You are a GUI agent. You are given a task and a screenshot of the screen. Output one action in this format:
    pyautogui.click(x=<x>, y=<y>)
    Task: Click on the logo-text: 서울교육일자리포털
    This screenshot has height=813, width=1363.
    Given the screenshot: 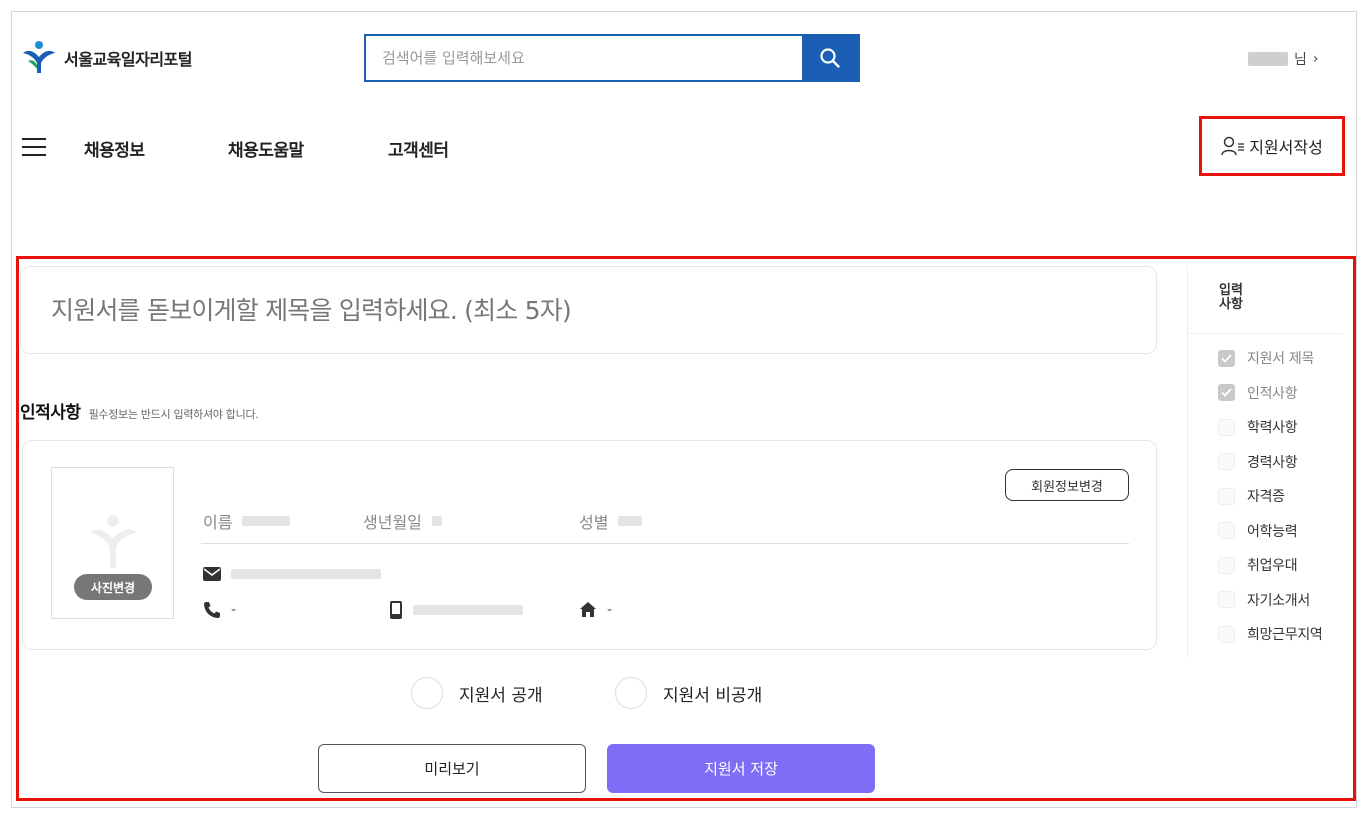 What is the action you would take?
    pyautogui.click(x=128, y=59)
    